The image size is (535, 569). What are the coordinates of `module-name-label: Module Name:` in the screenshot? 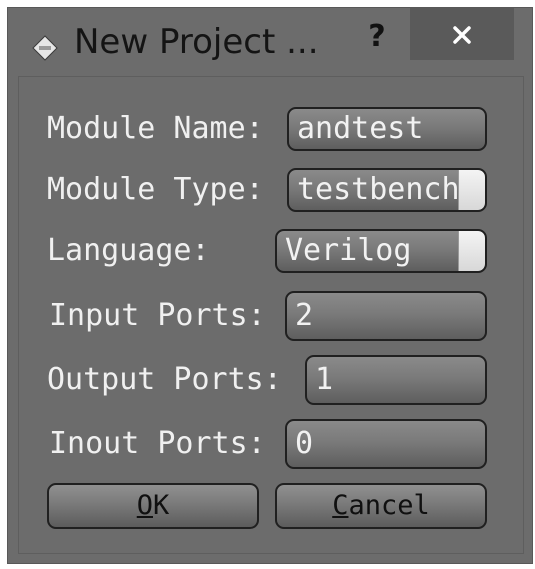 It's located at (155, 128).